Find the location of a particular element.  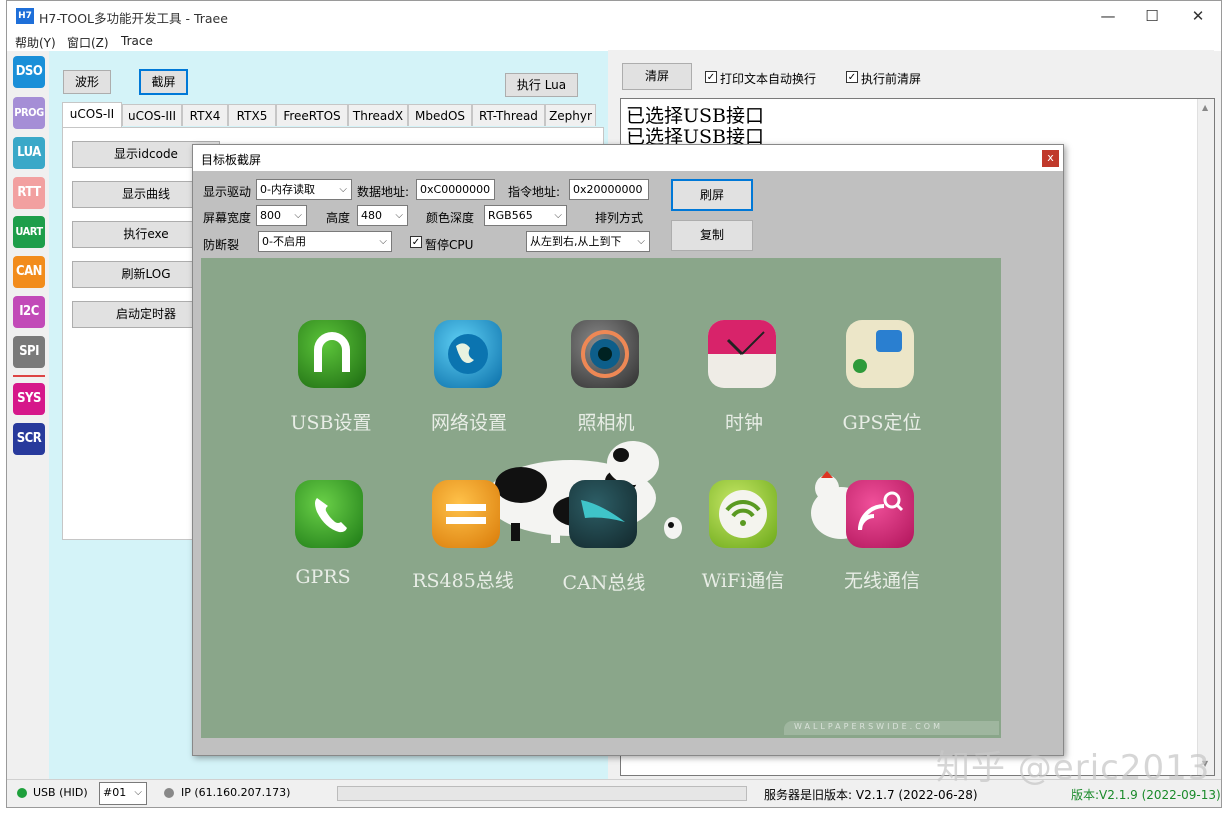

sidebar-sys-button: SYS is located at coordinates (29, 399).